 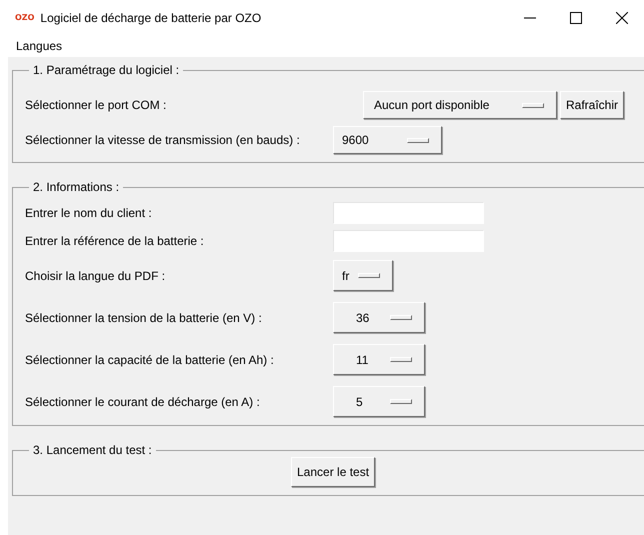 I want to click on section-title: 1. Paramétrage du logiciel :, so click(x=106, y=70).